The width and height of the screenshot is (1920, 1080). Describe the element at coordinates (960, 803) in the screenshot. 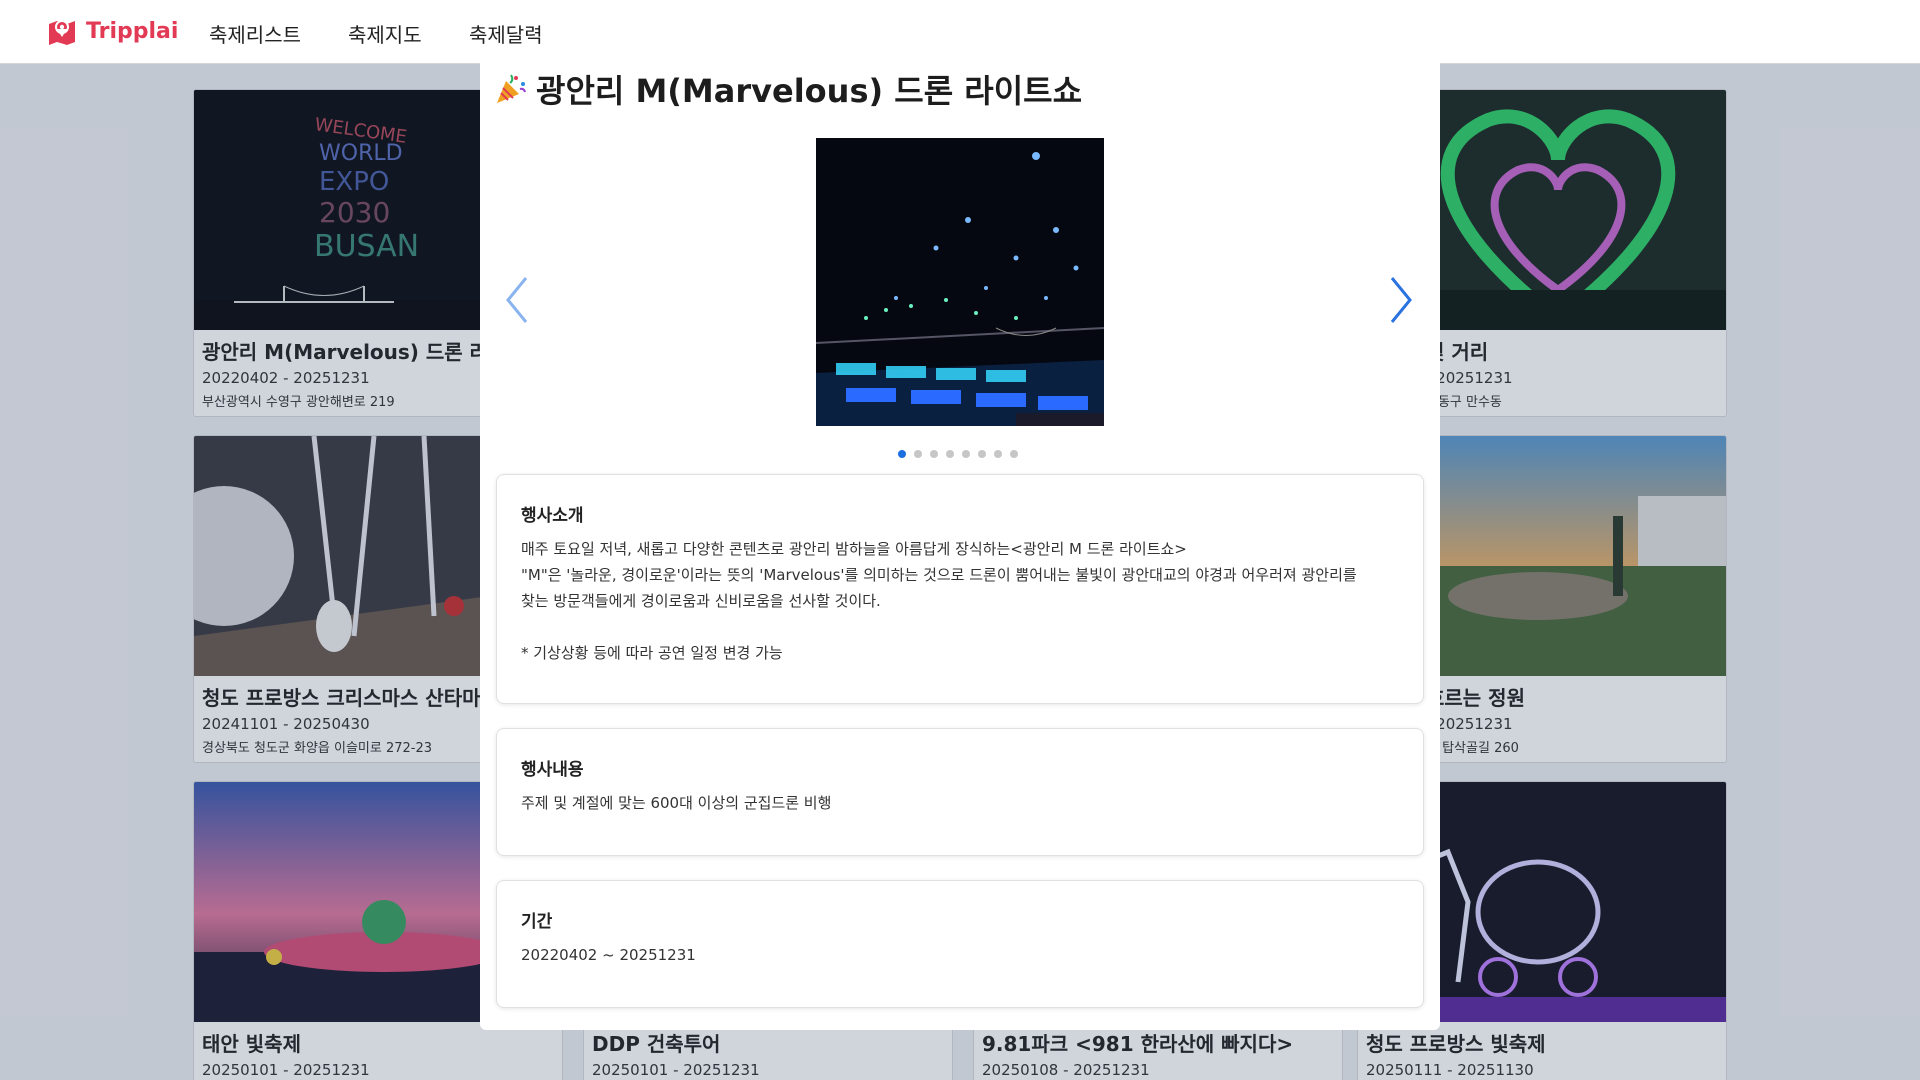

I see `section-body: 주제 및 계절에 맞는 600대 이상의 군집드론 비행` at that location.